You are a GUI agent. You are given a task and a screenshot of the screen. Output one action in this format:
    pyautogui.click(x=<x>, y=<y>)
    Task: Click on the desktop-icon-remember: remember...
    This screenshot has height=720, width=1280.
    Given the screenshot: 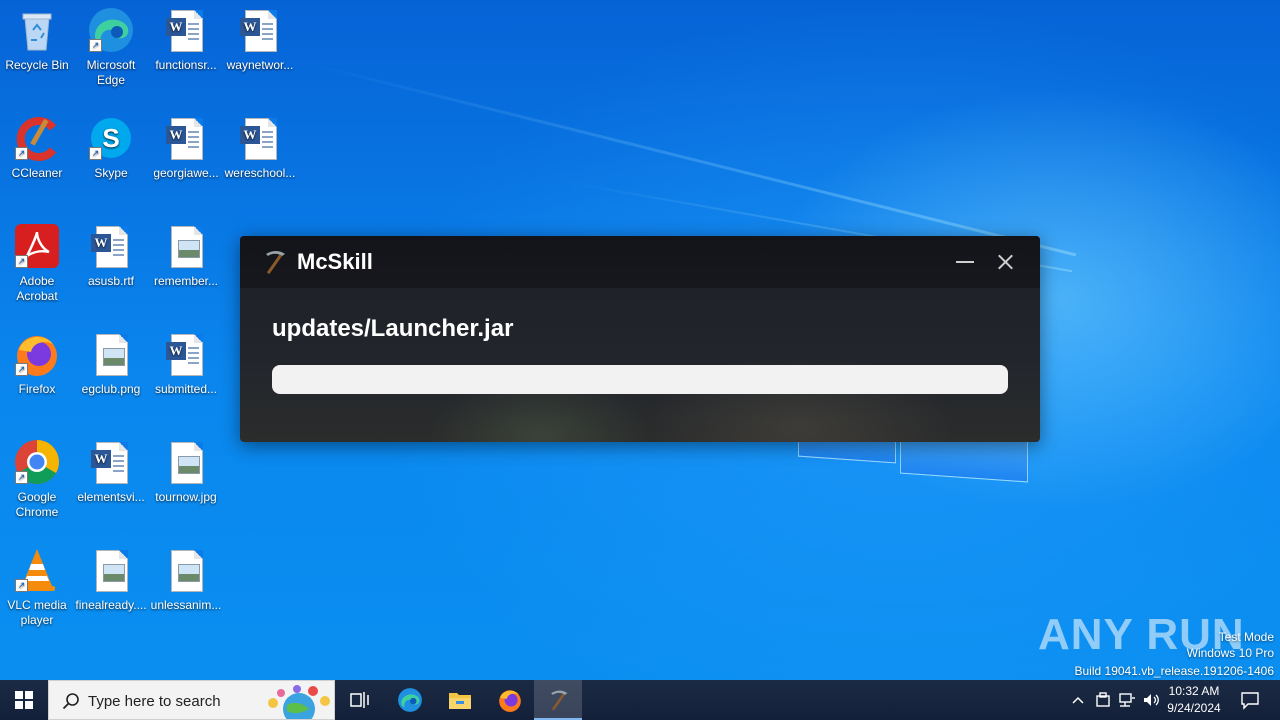 What is the action you would take?
    pyautogui.click(x=186, y=255)
    